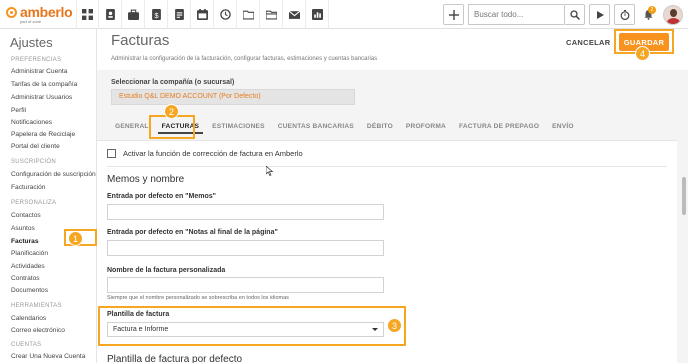  I want to click on default-template-heading: Plantilla de factura por defecto, so click(175, 358).